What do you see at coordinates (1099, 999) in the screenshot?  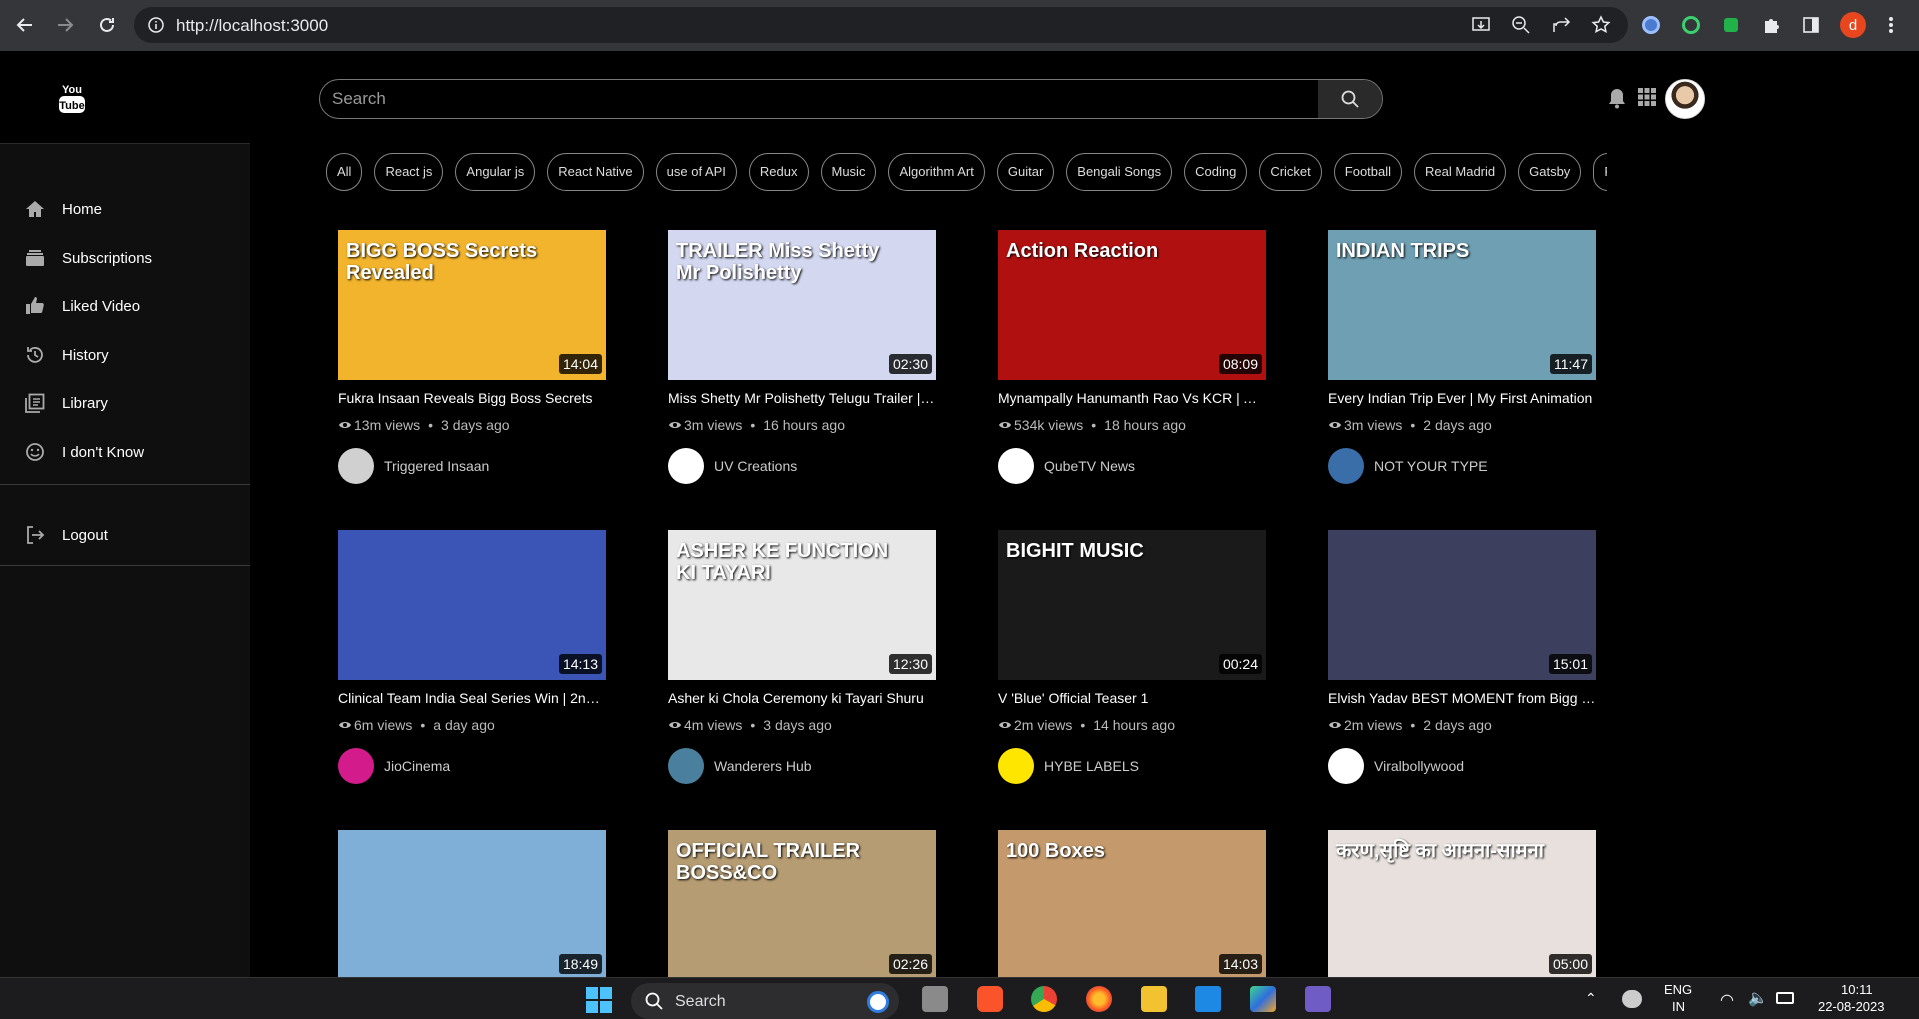 I see `firefox-icon` at bounding box center [1099, 999].